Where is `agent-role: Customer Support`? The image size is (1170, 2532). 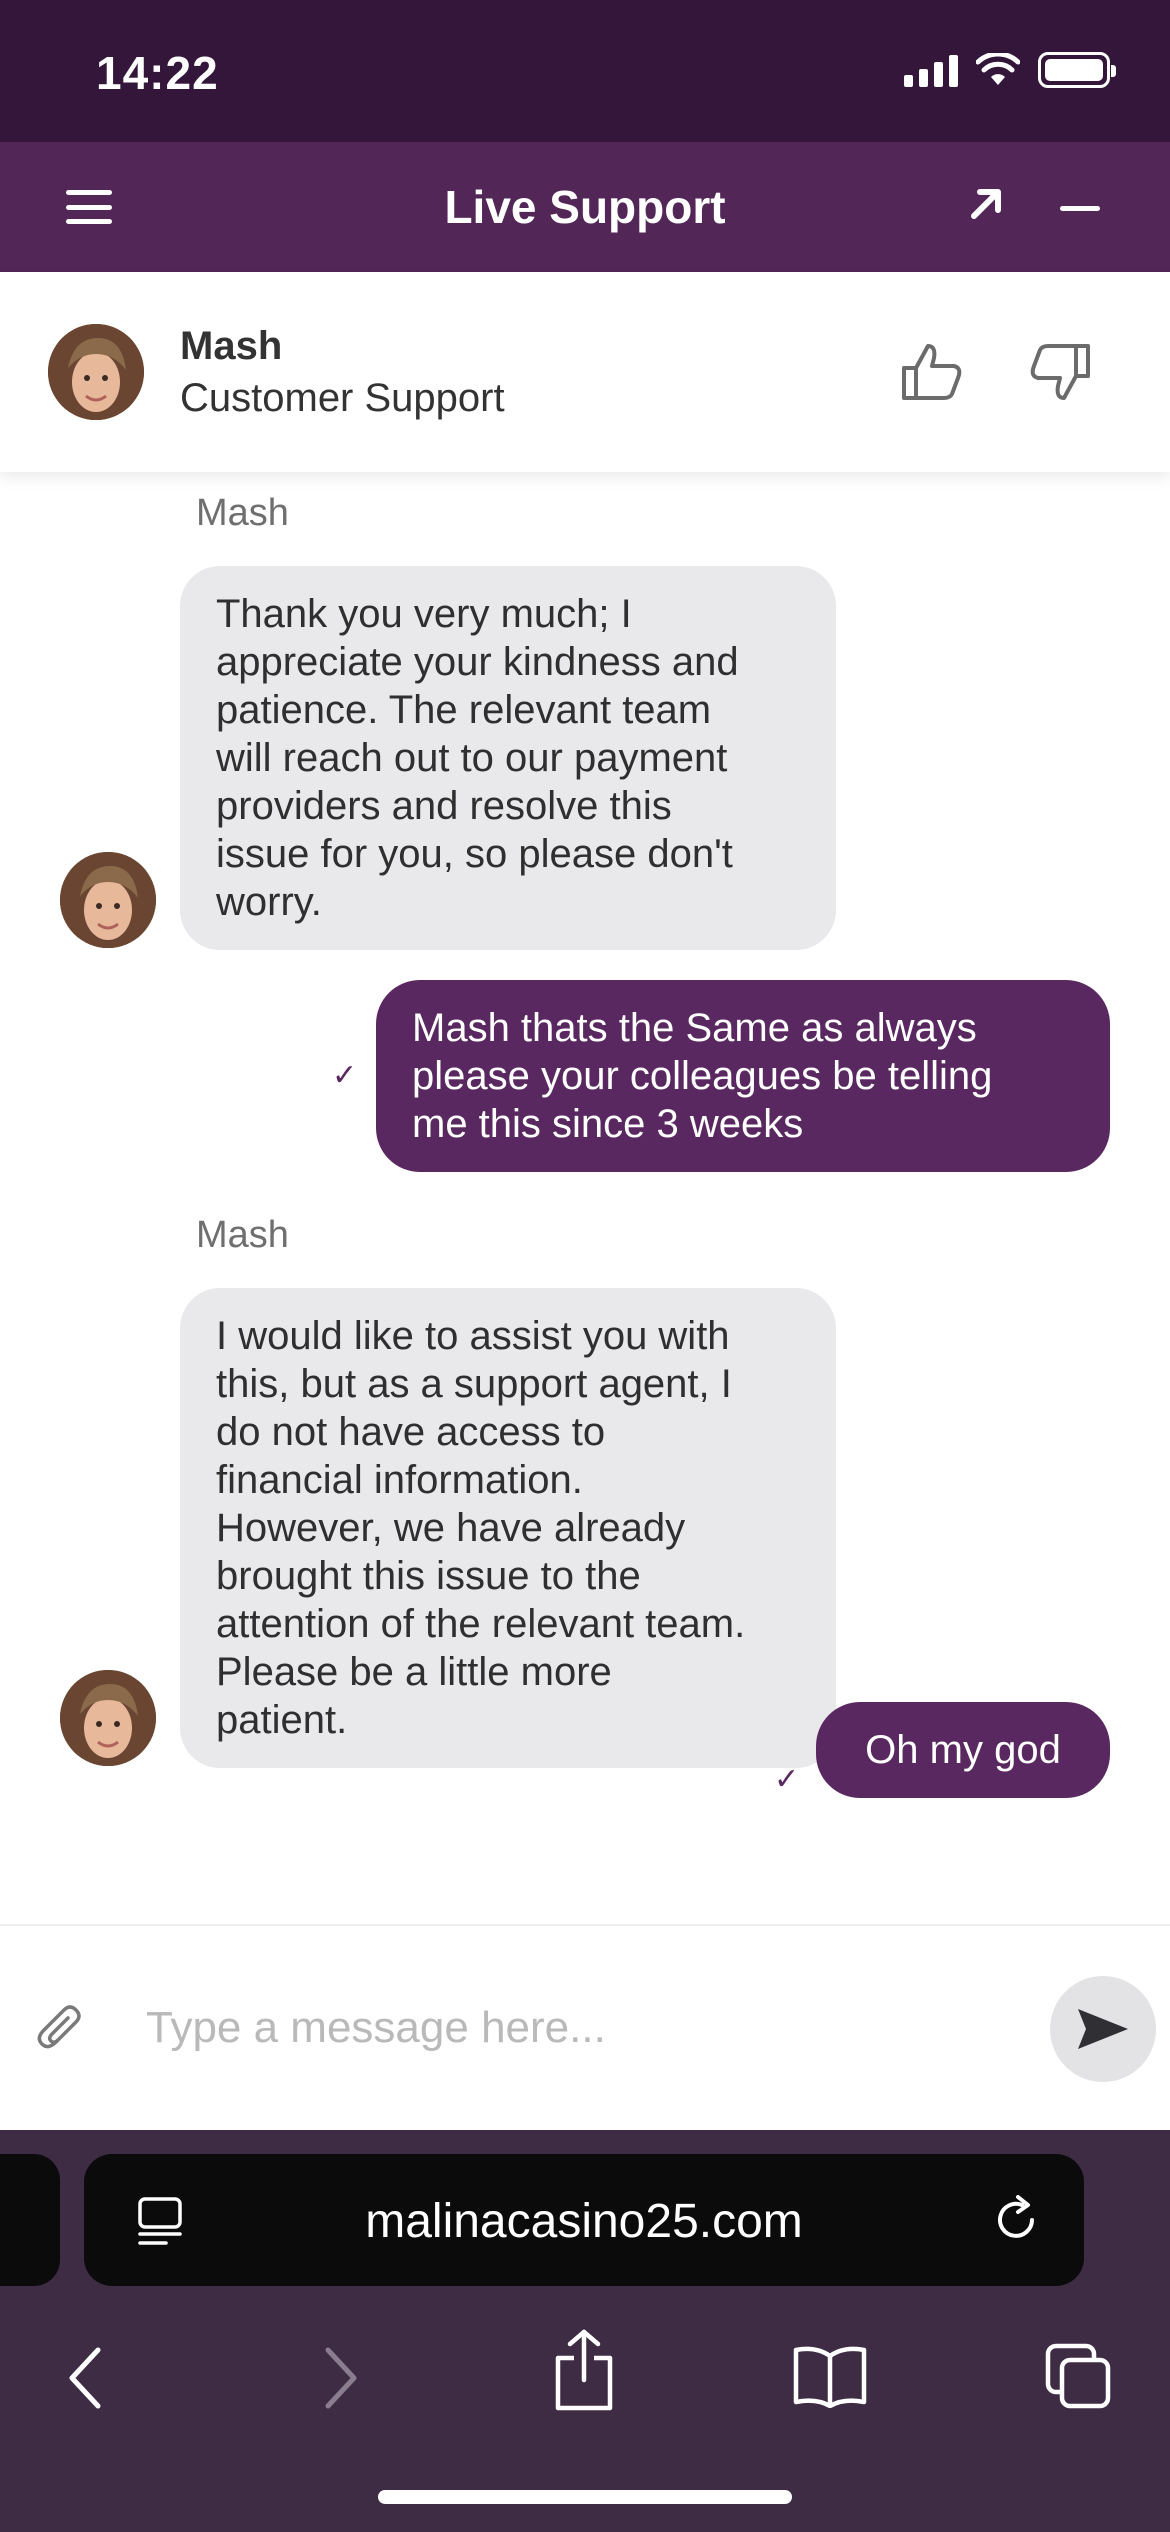 agent-role: Customer Support is located at coordinates (342, 398).